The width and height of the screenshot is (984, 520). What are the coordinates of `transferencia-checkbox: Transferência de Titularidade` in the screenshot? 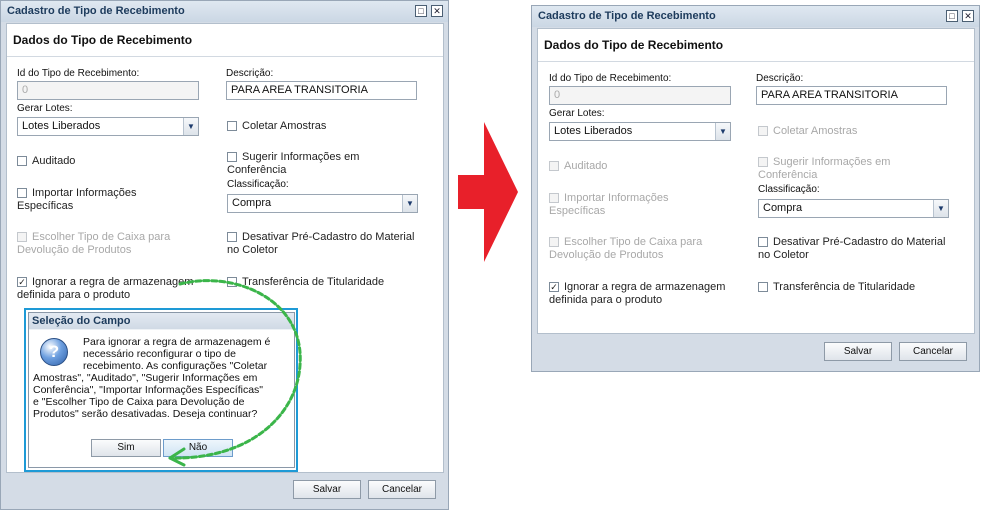 It's located at (836, 287).